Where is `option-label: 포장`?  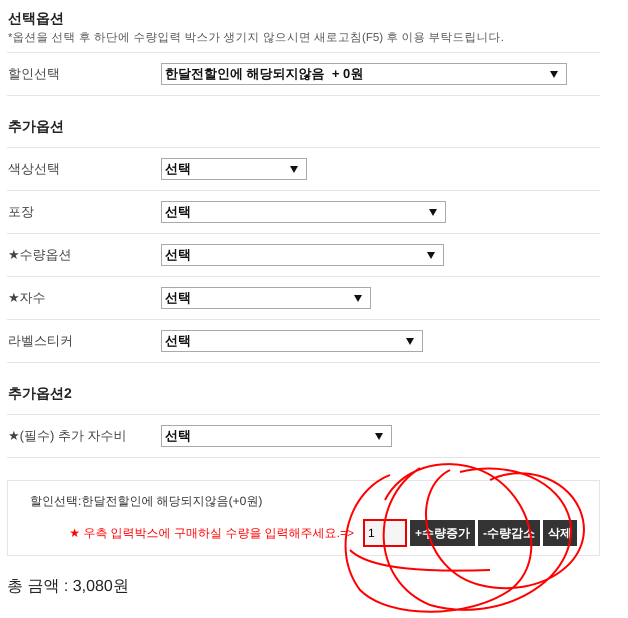 option-label: 포장 is located at coordinates (21, 212).